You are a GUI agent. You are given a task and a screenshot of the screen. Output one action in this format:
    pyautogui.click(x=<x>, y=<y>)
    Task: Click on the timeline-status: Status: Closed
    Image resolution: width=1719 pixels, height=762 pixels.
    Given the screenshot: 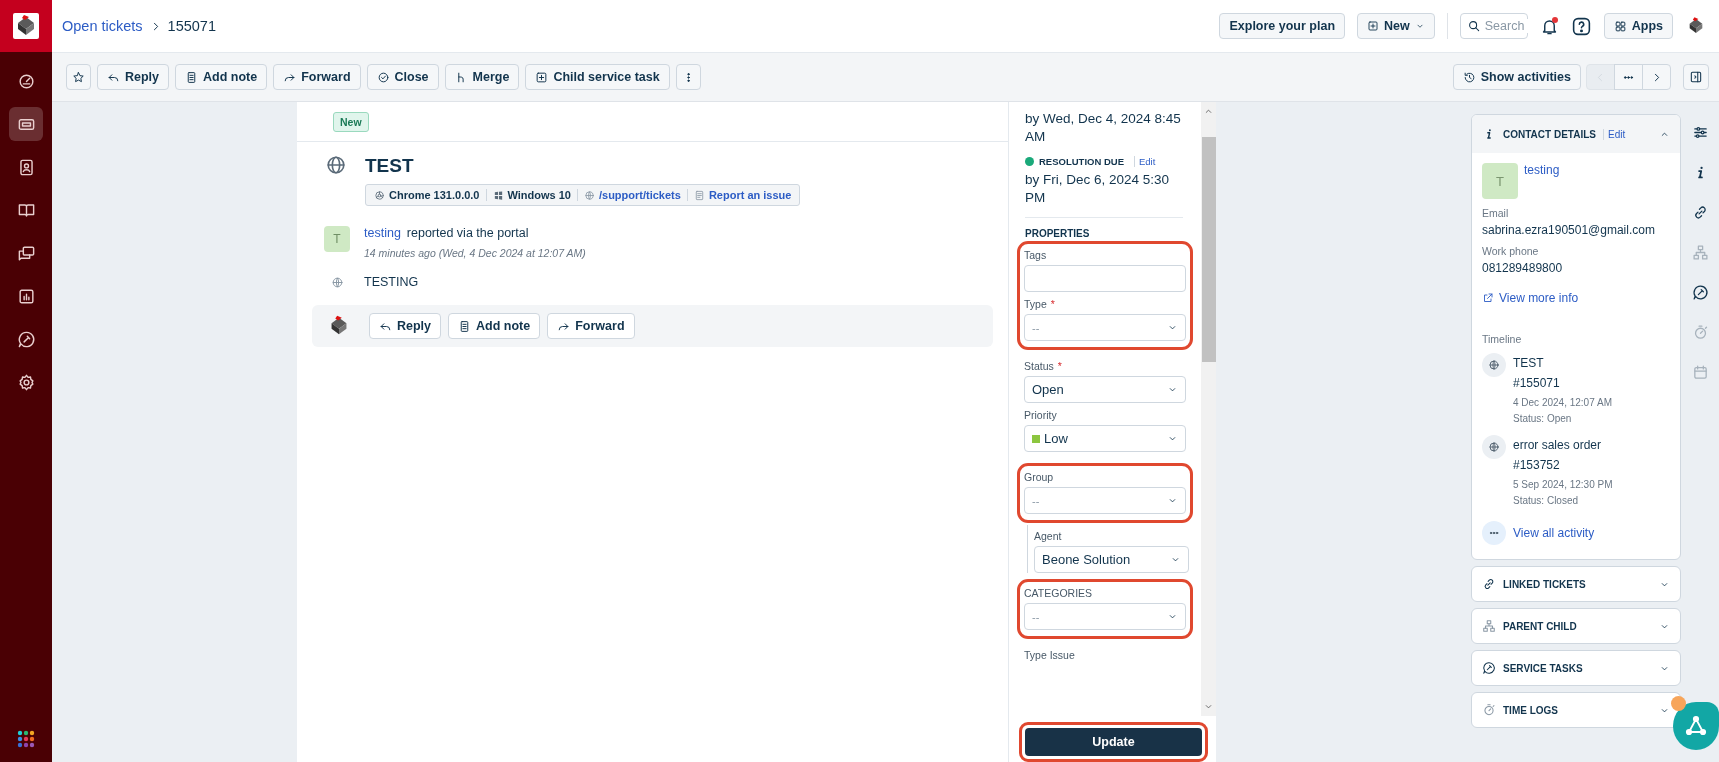 What is the action you would take?
    pyautogui.click(x=1546, y=501)
    